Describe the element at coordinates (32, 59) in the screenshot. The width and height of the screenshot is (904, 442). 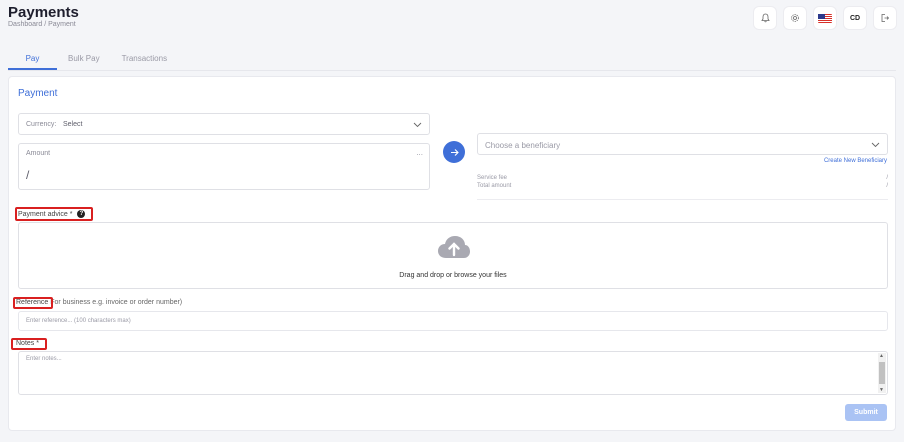
I see `tab-pay: Pay` at that location.